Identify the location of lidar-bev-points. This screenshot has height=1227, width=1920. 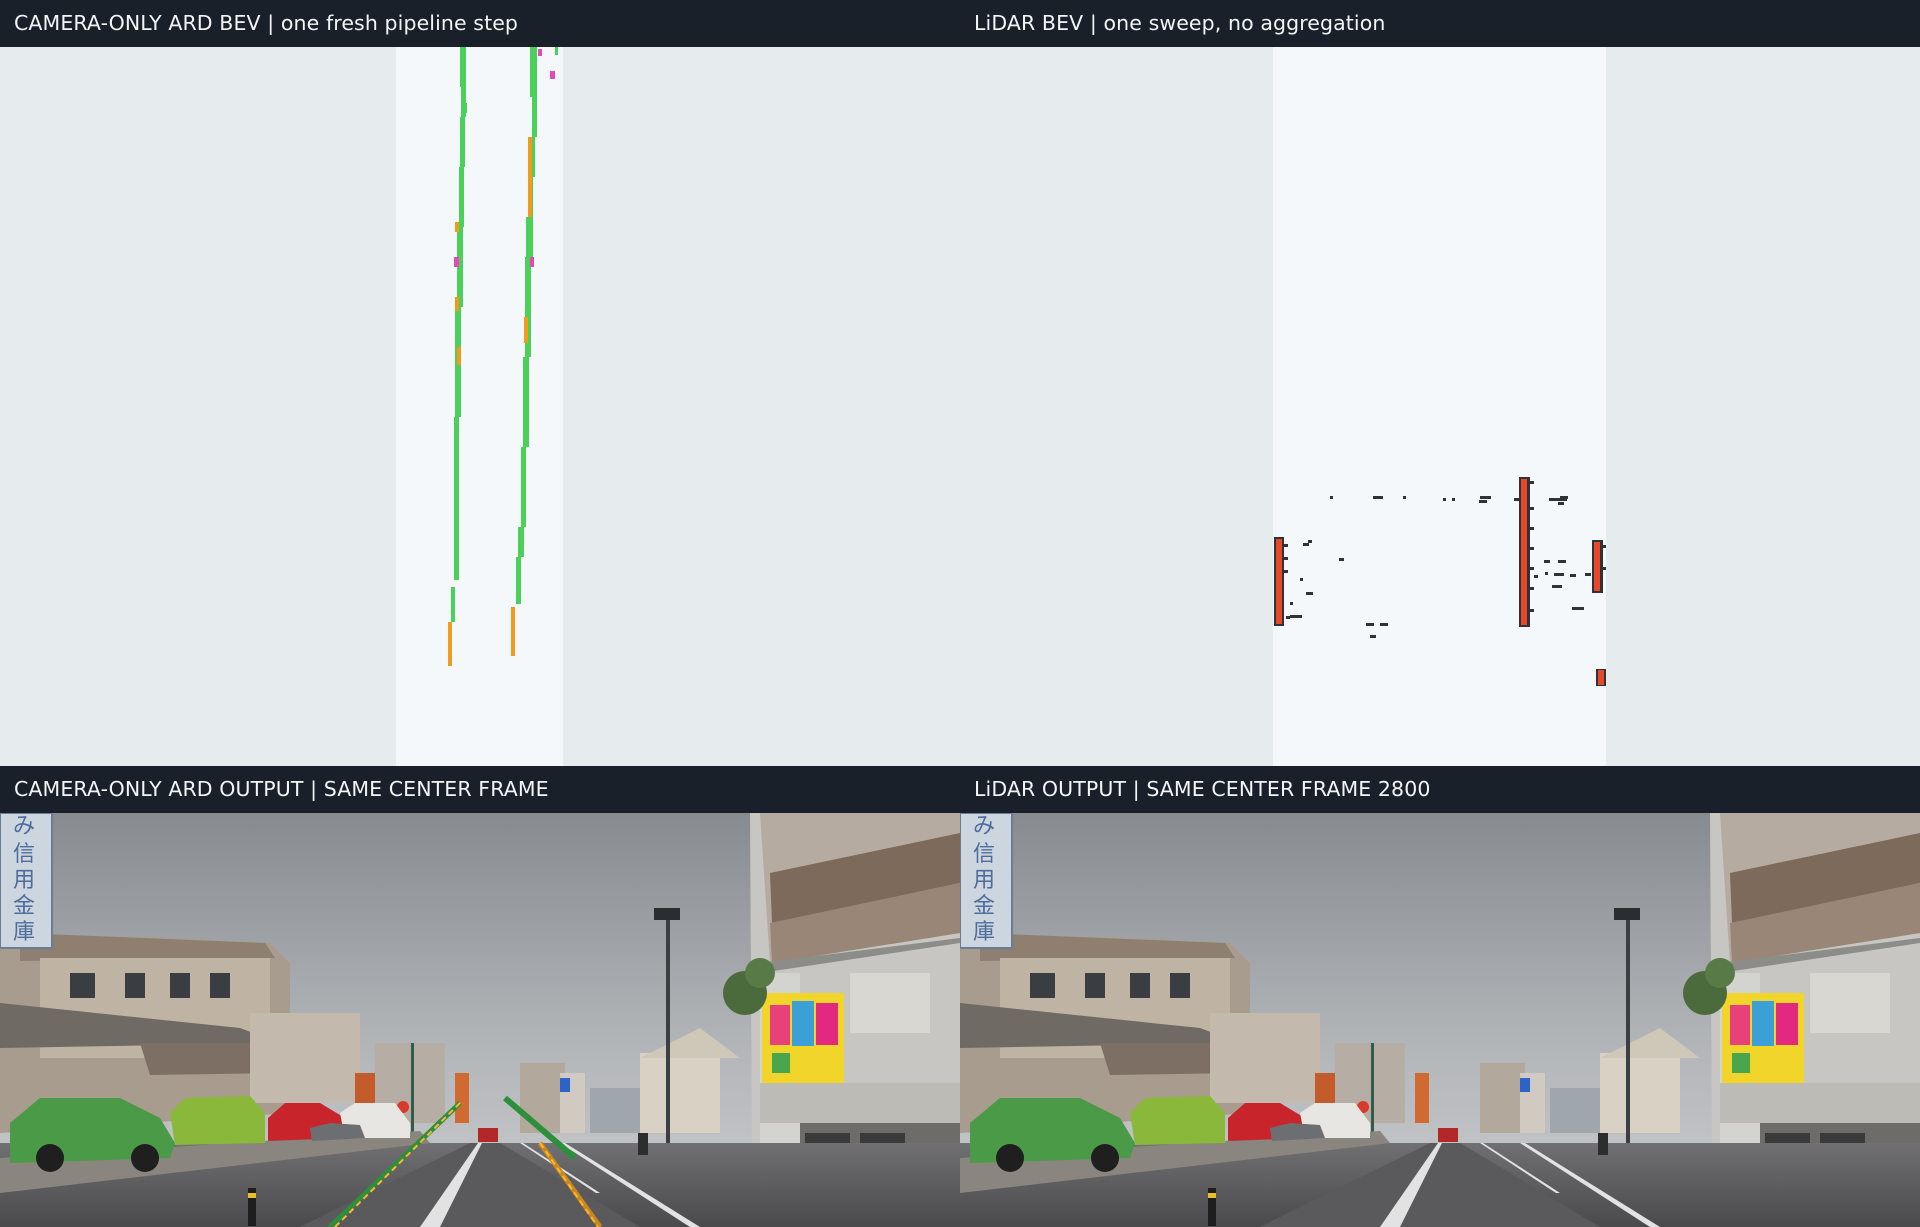
(1440, 581).